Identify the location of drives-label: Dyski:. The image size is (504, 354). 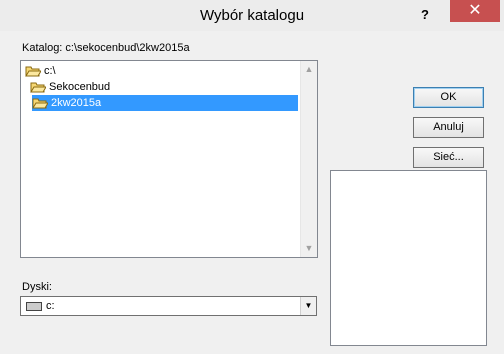
(37, 287).